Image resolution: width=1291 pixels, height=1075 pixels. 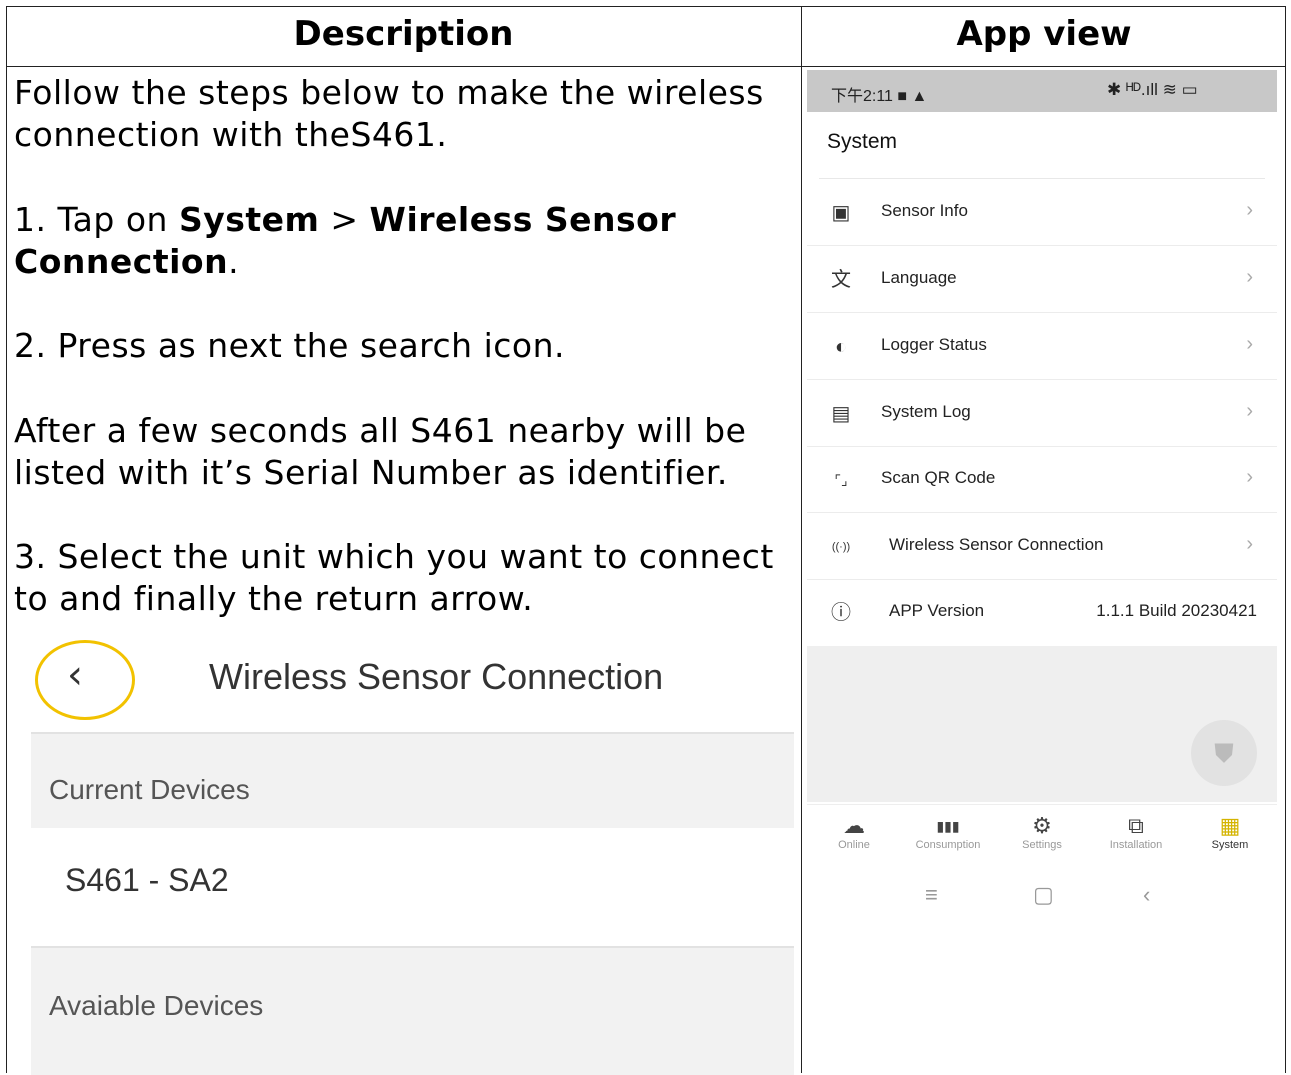 I want to click on inset-topbar: ‹ Wireless Sensor Connection, so click(x=412, y=684).